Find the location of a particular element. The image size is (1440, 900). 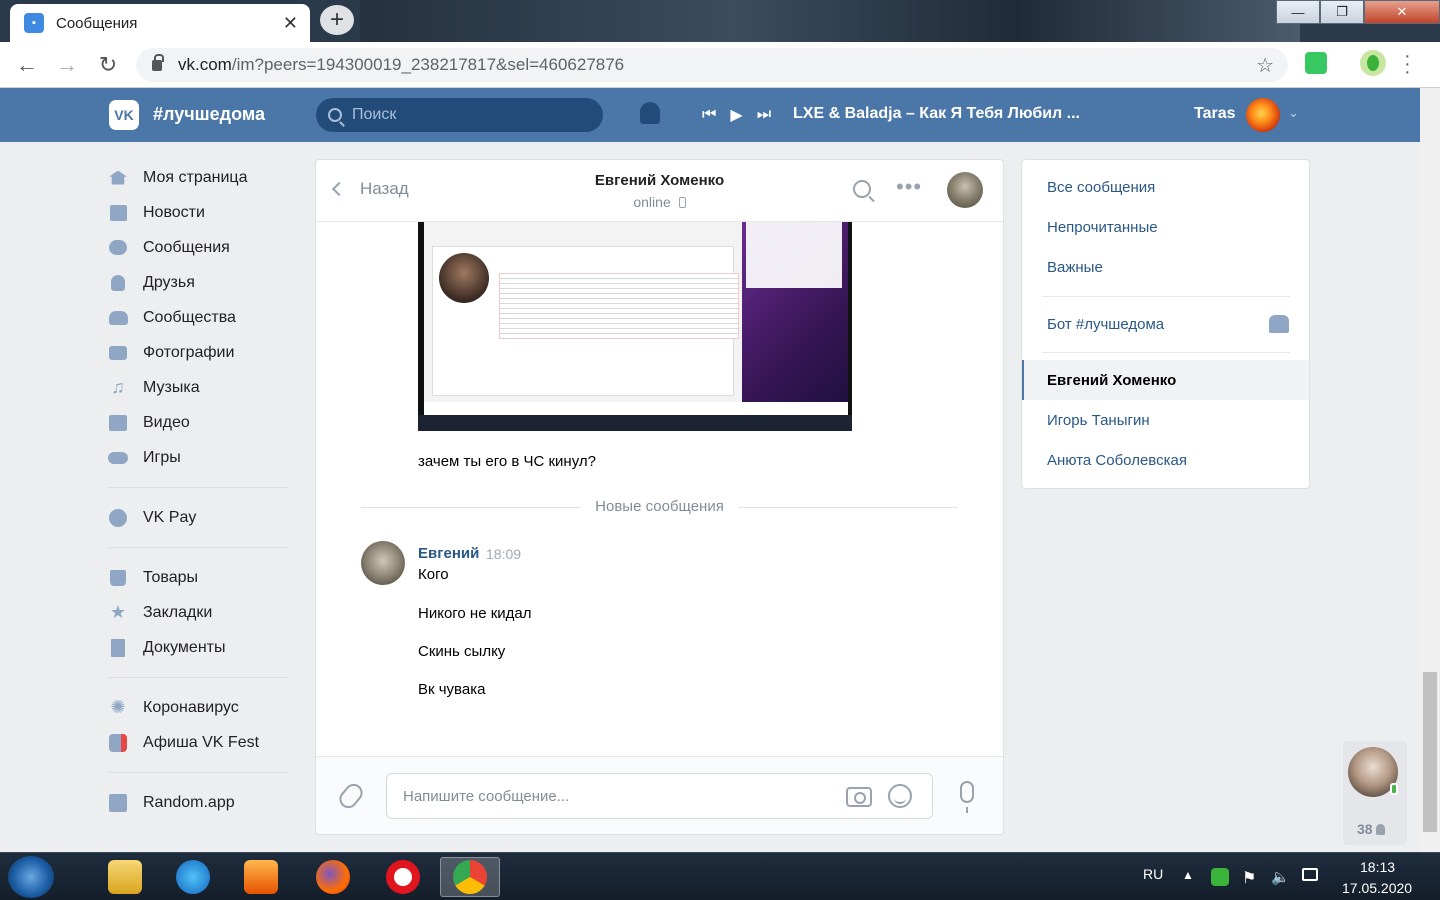

security-icon is located at coordinates (1220, 877).